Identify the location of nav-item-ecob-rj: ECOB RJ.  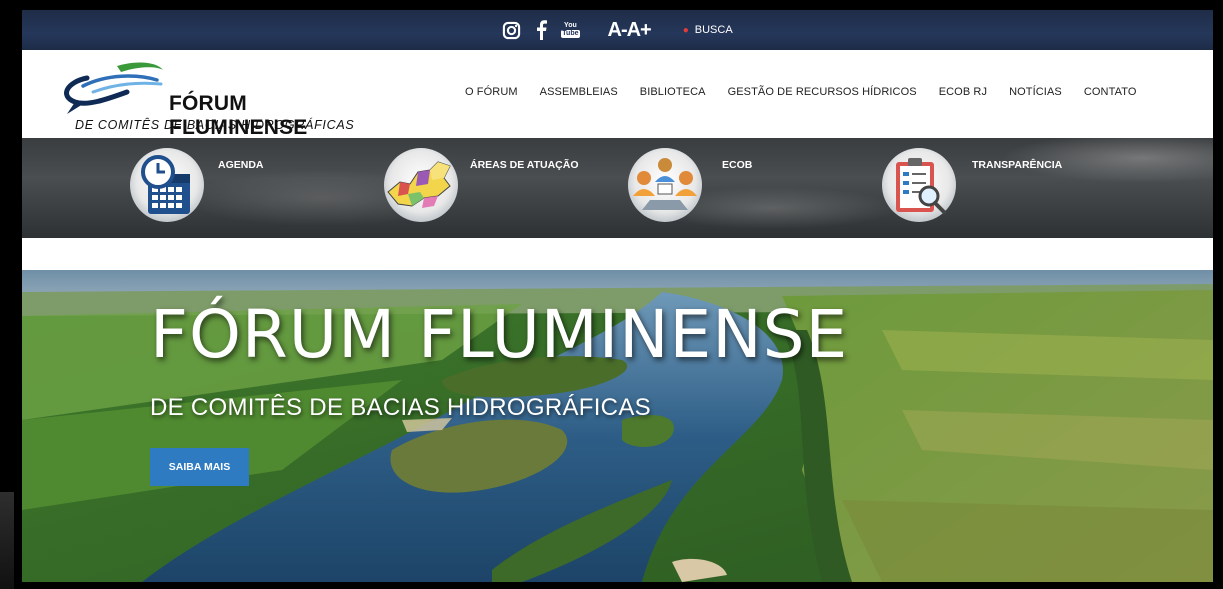
(963, 92).